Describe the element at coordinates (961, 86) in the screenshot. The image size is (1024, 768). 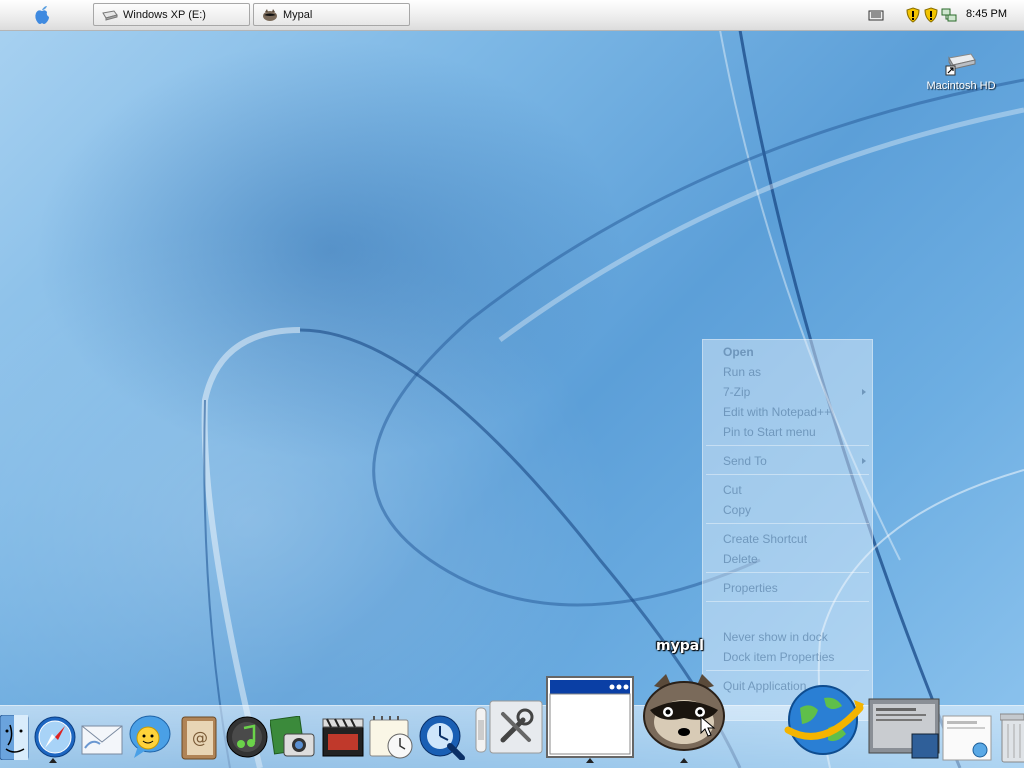
I see `desktop-icon-label: Macintosh HD` at that location.